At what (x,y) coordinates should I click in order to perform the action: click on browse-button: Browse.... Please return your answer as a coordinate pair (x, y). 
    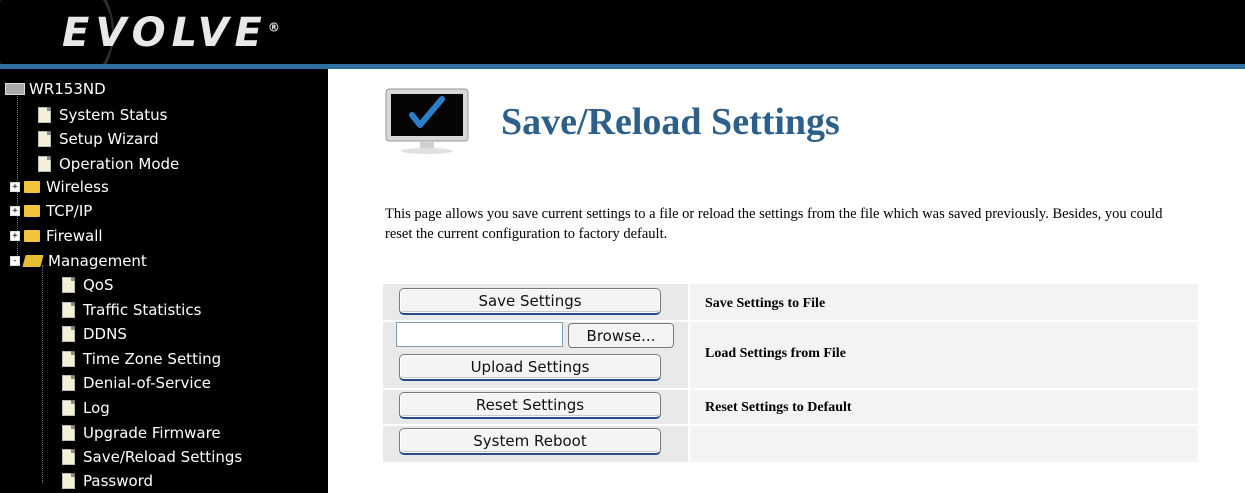
    Looking at the image, I should click on (621, 335).